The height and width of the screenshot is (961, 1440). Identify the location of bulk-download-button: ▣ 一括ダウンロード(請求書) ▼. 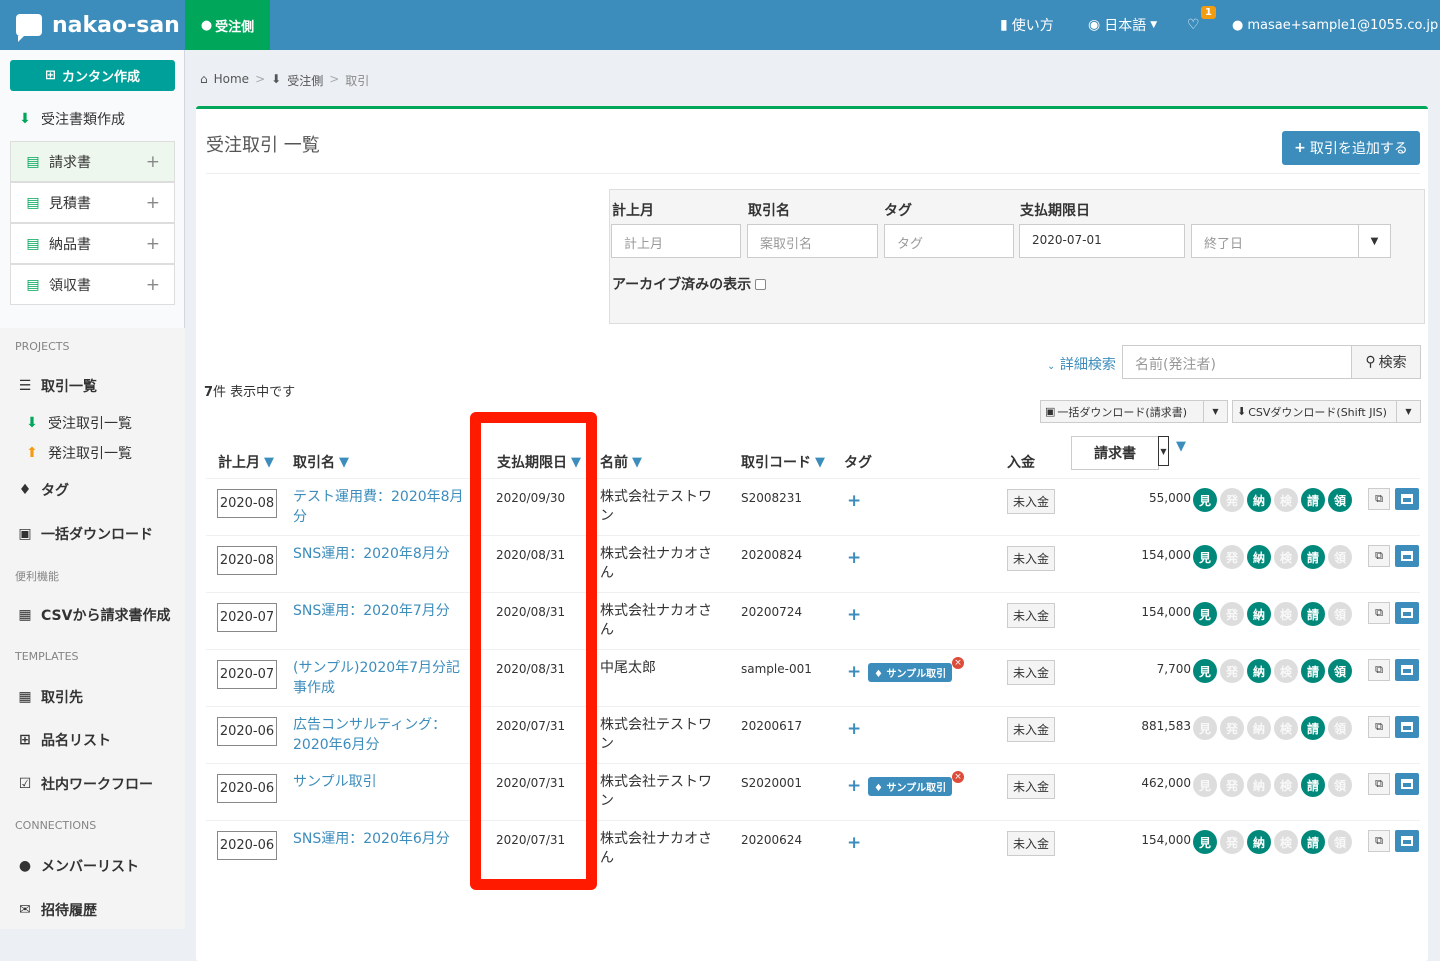
(1134, 411).